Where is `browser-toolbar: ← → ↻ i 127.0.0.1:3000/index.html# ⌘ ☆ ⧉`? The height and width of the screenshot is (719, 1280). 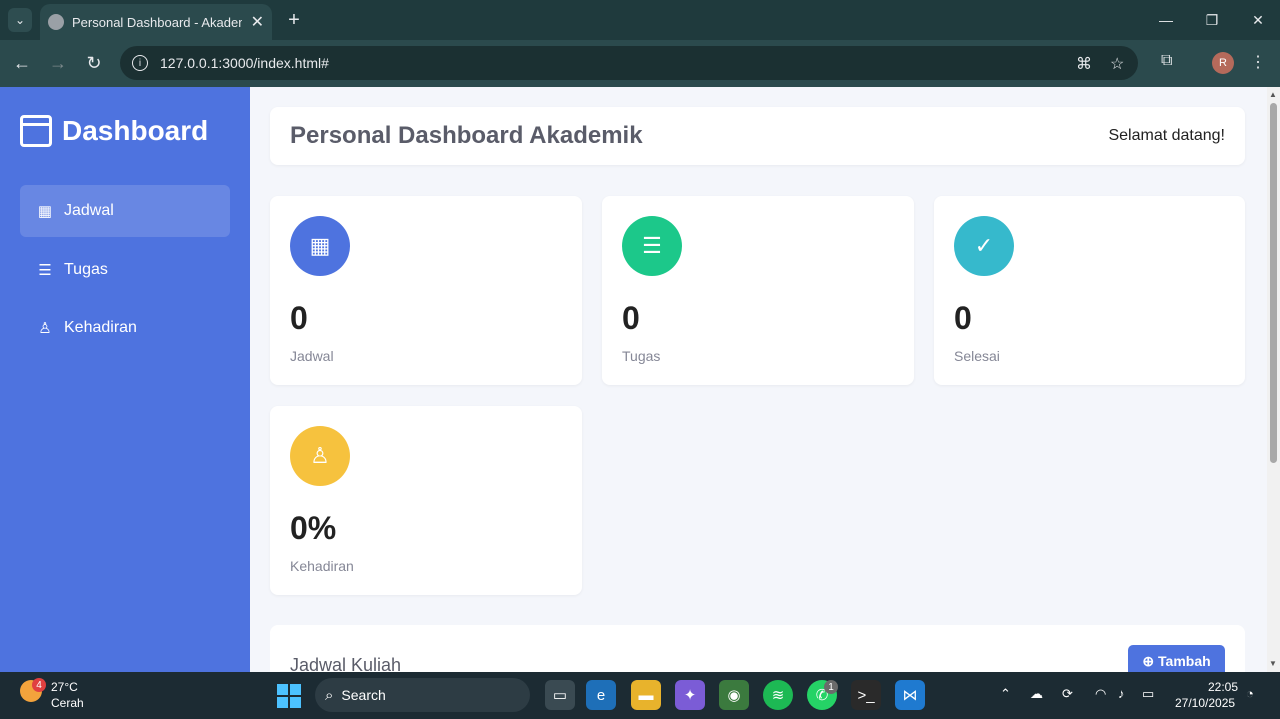 browser-toolbar: ← → ↻ i 127.0.0.1:3000/index.html# ⌘ ☆ ⧉ is located at coordinates (640, 63).